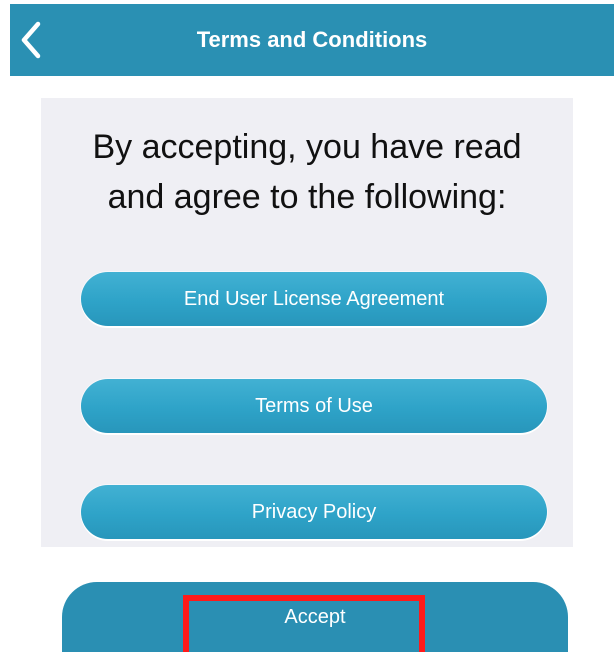 This screenshot has width=614, height=652. I want to click on back-button, so click(32, 40).